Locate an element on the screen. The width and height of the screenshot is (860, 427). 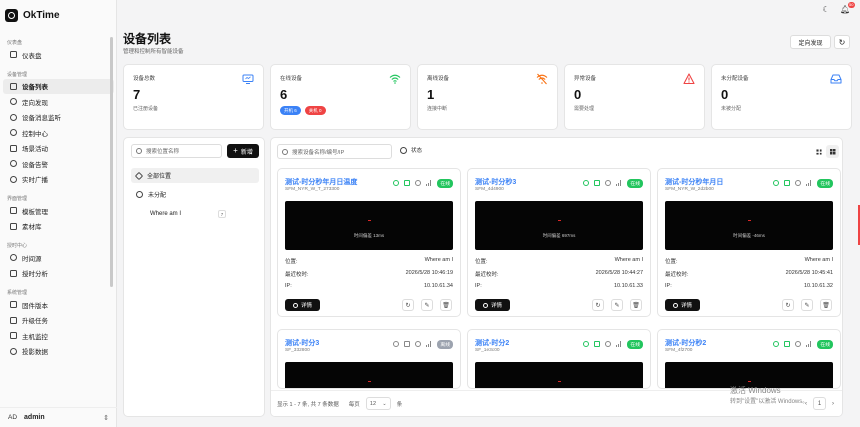
discover-button: 定向发现 is located at coordinates (810, 42).